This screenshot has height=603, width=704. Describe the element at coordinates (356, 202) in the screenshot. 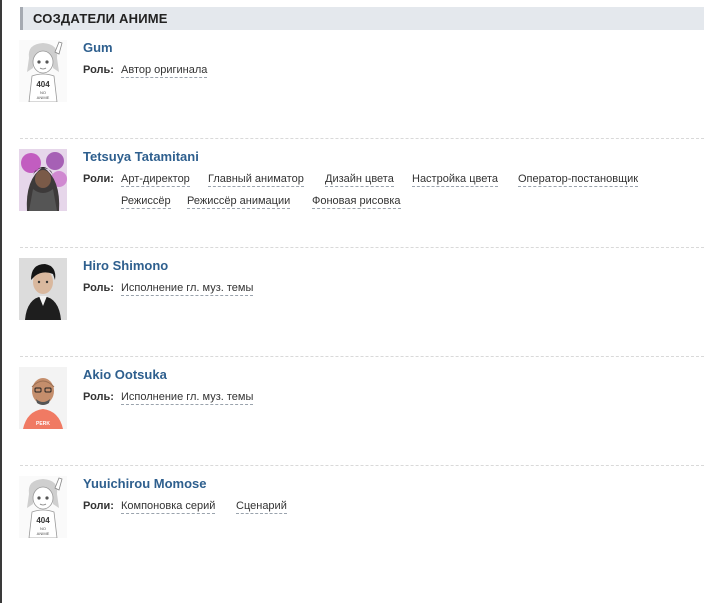

I see `role-link: Фоновая рисовка` at that location.